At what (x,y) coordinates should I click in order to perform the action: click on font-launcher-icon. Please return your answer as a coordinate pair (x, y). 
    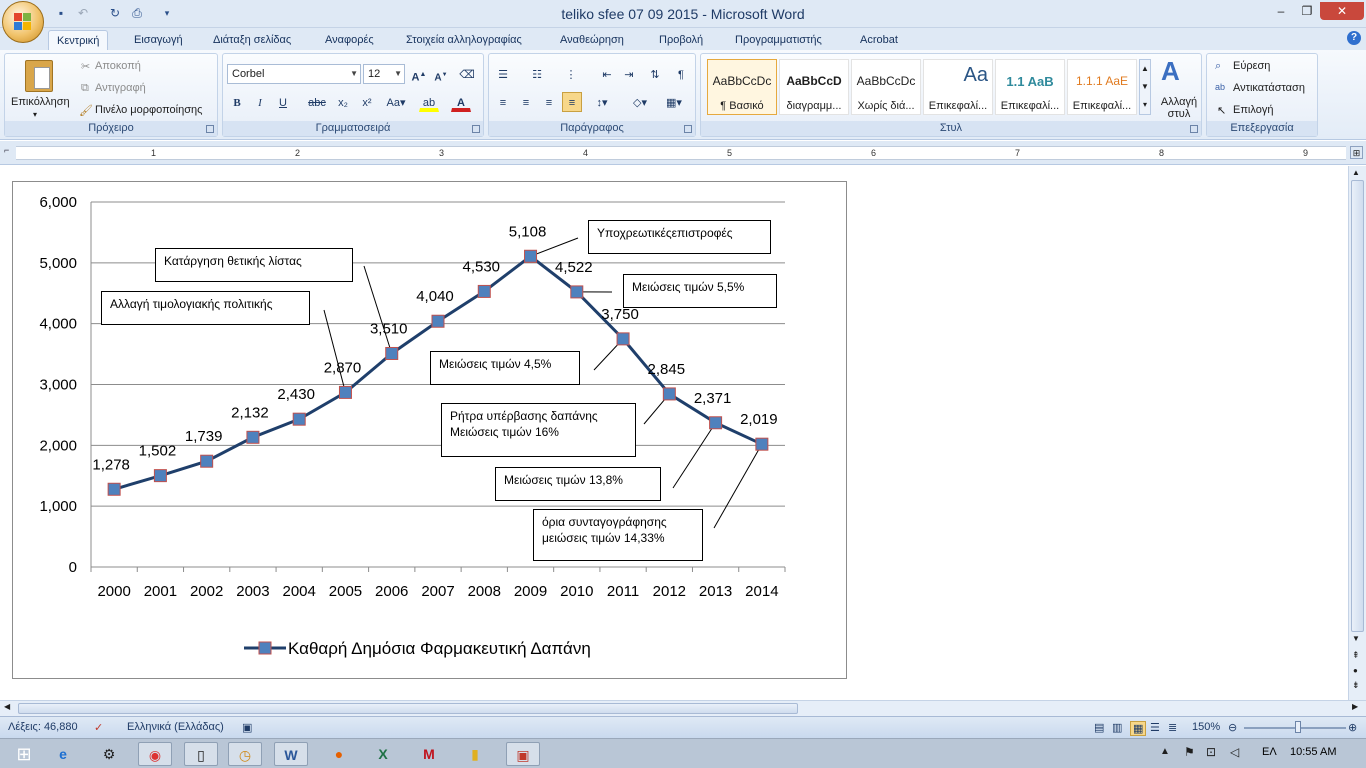
    Looking at the image, I should click on (476, 129).